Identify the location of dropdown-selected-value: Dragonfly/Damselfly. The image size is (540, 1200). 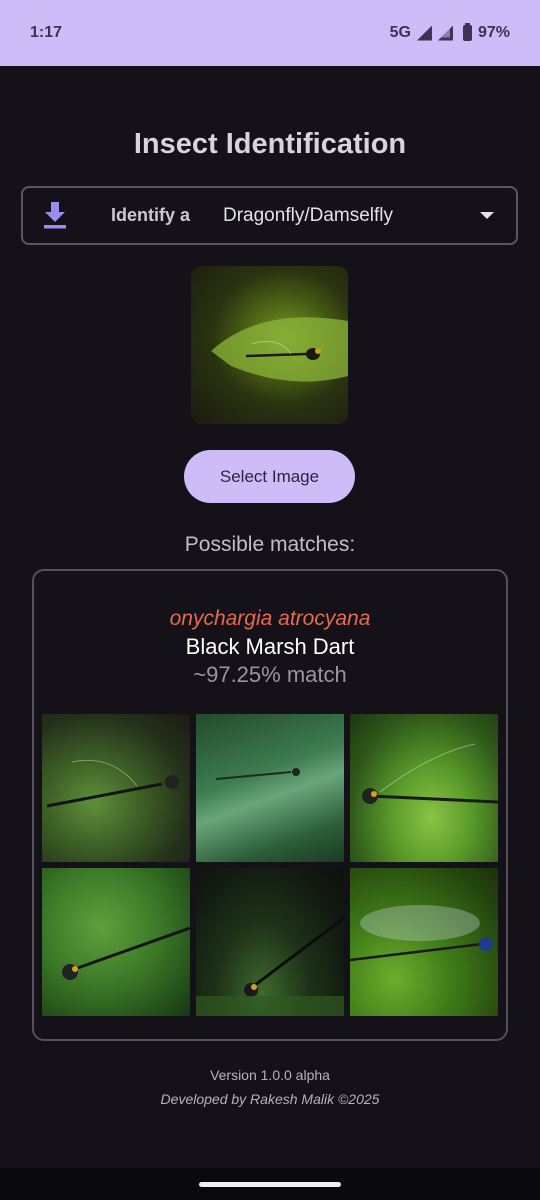
(308, 215).